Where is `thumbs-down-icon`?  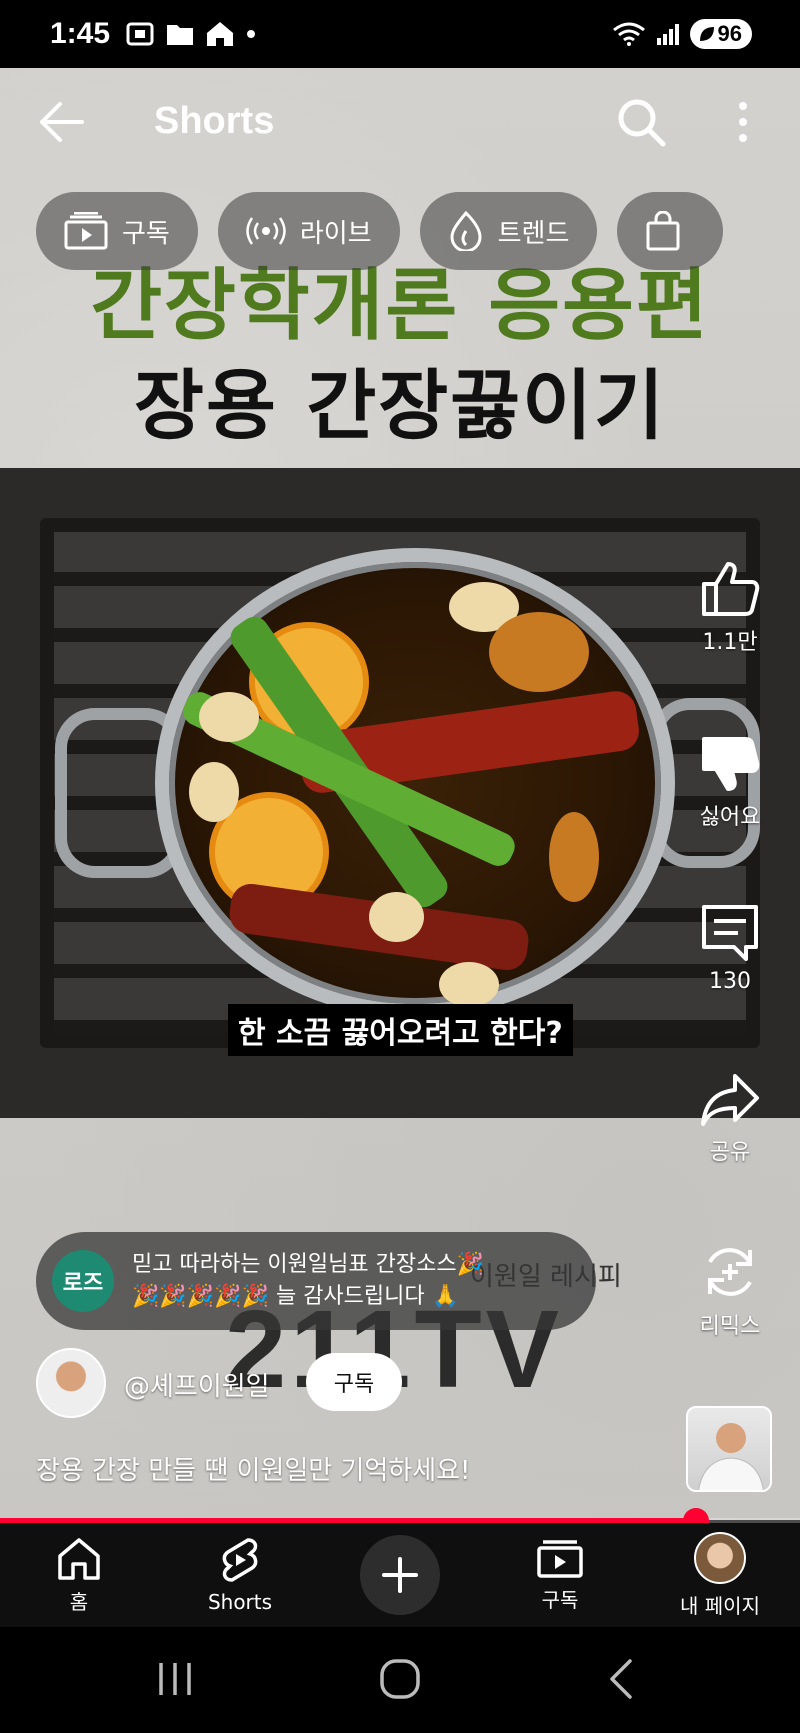
thumbs-down-icon is located at coordinates (731, 764).